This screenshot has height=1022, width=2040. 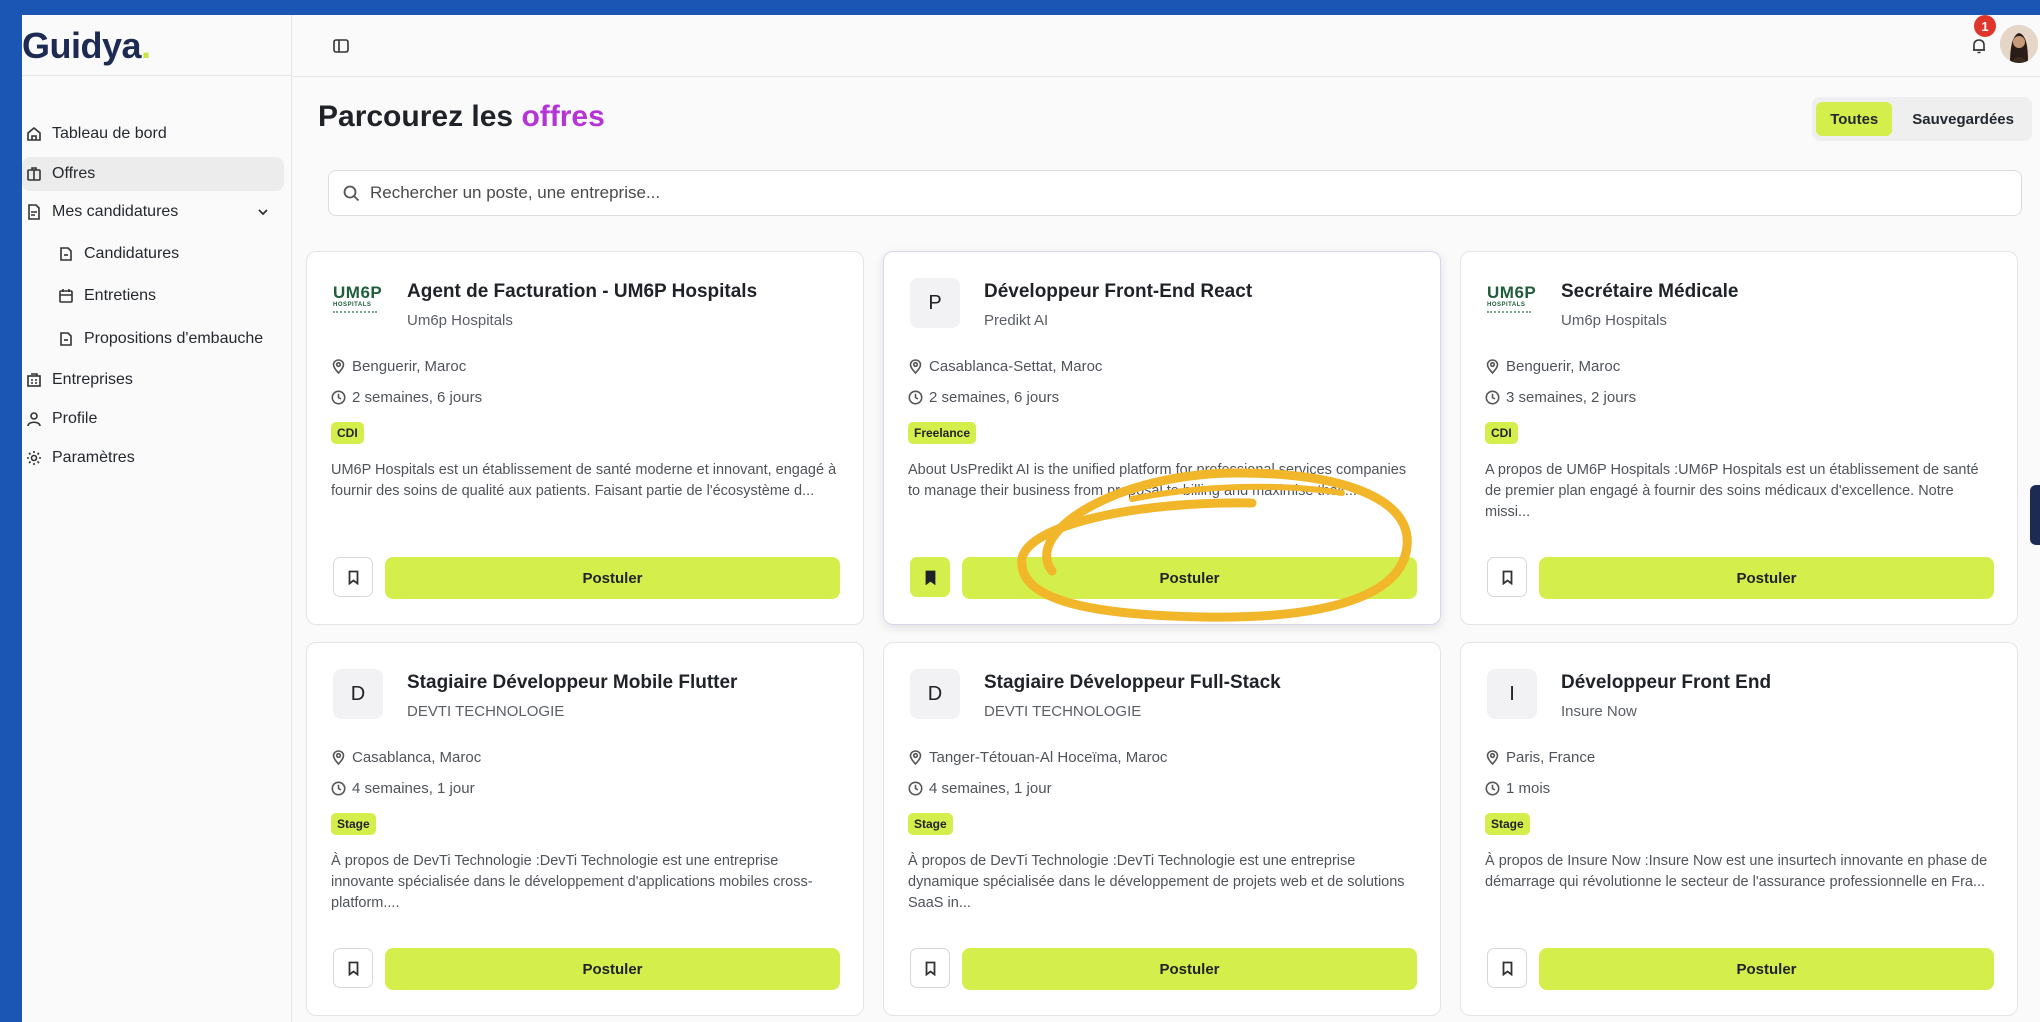 I want to click on gear-icon, so click(x=37, y=458).